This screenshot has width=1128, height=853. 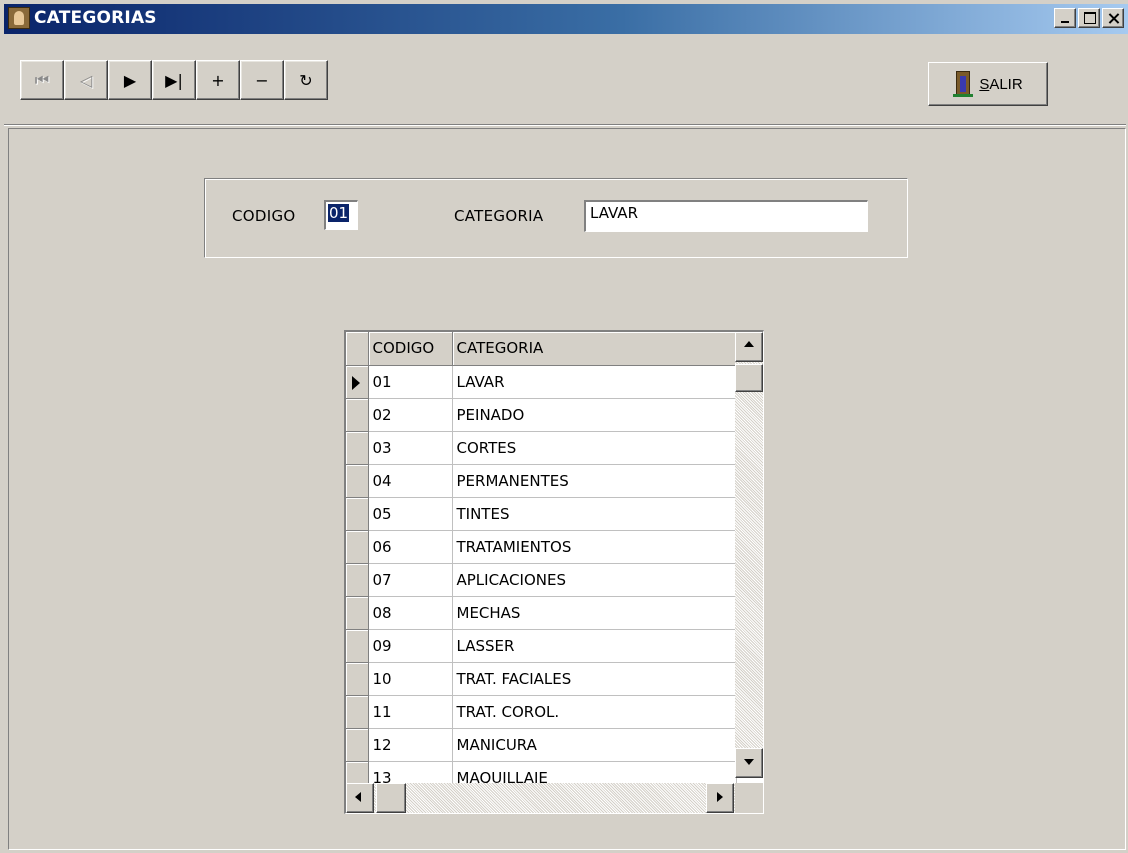 I want to click on cell-categoria: TRAT. FACIALES, so click(x=594, y=679).